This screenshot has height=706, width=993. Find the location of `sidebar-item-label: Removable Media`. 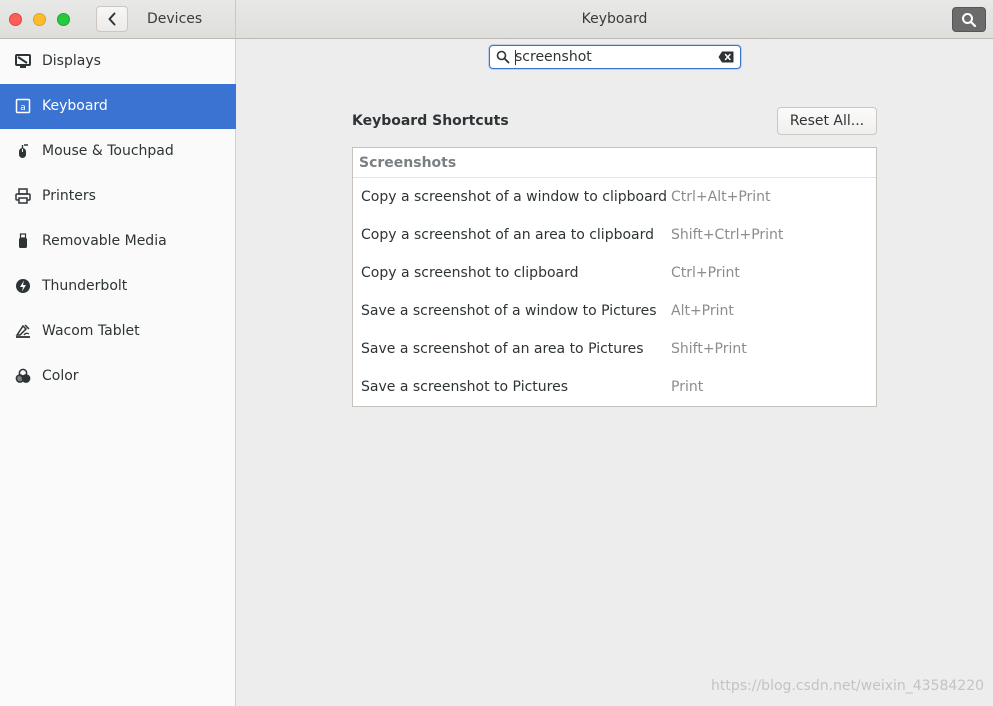

sidebar-item-label: Removable Media is located at coordinates (104, 241).